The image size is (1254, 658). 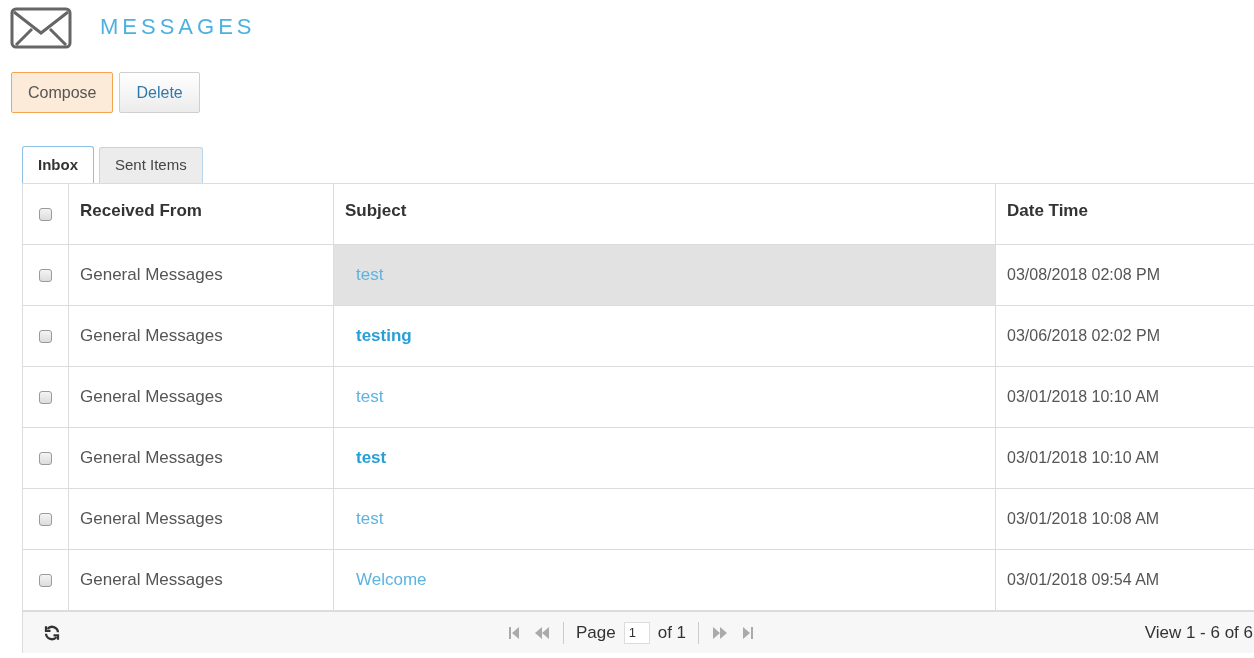 I want to click on delete-button: Delete, so click(x=159, y=92).